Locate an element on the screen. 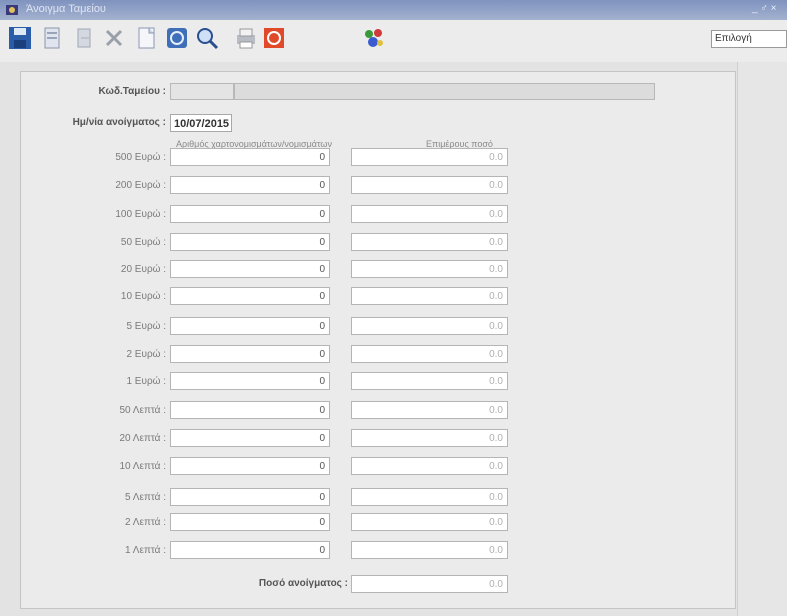 The height and width of the screenshot is (616, 787). code-name-field is located at coordinates (444, 91).